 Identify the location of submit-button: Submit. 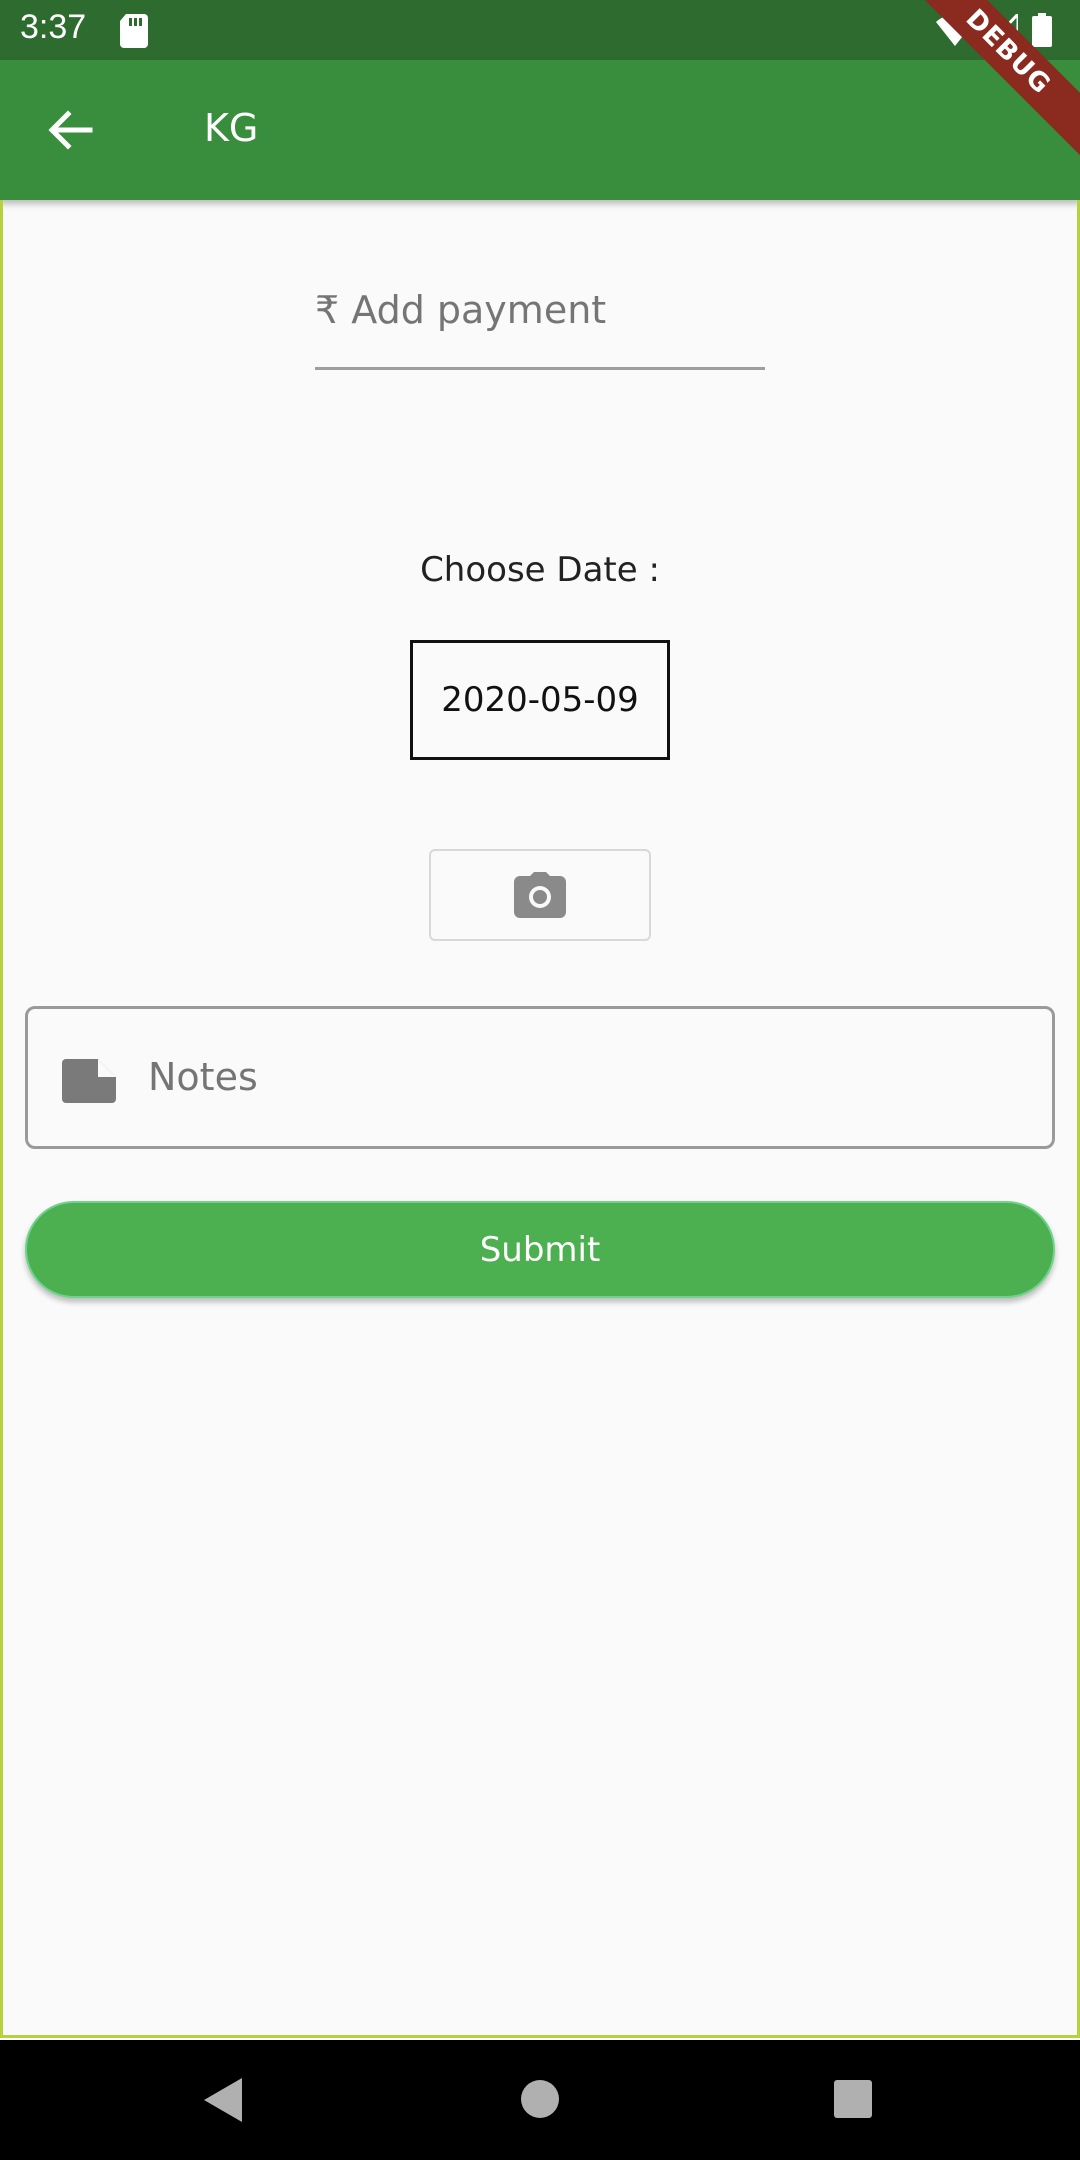
(540, 1249).